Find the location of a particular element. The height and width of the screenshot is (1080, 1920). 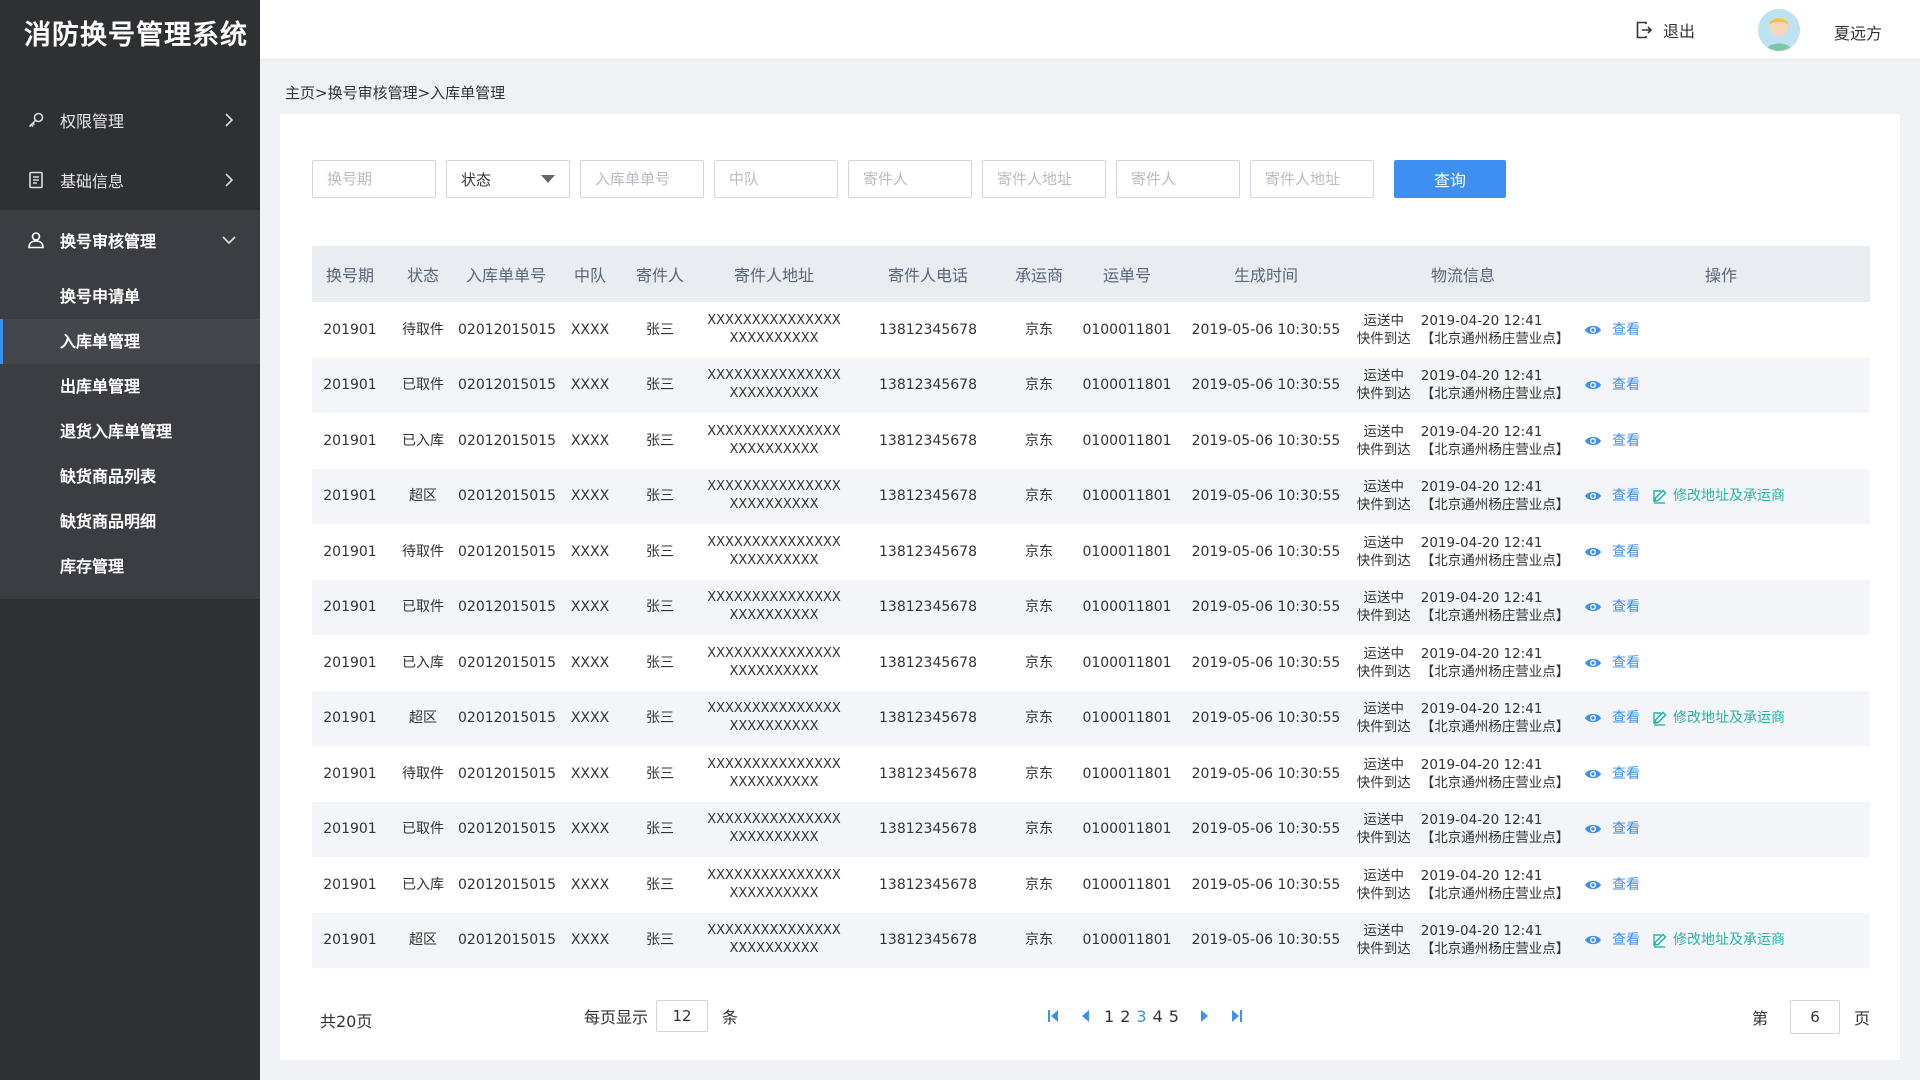

logout-button: 退出 is located at coordinates (1665, 30).